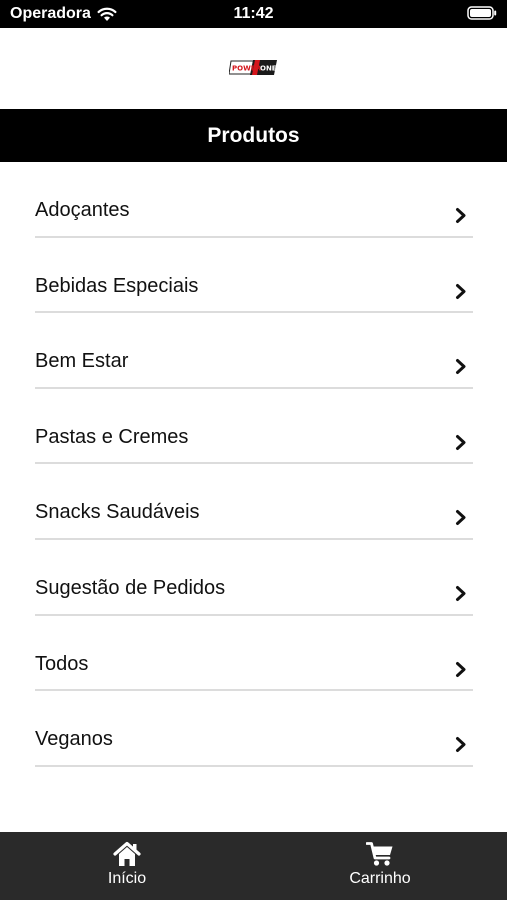 The height and width of the screenshot is (900, 507). I want to click on category-item-pastas-e-cremes: Pastas e Cremes, so click(254, 427).